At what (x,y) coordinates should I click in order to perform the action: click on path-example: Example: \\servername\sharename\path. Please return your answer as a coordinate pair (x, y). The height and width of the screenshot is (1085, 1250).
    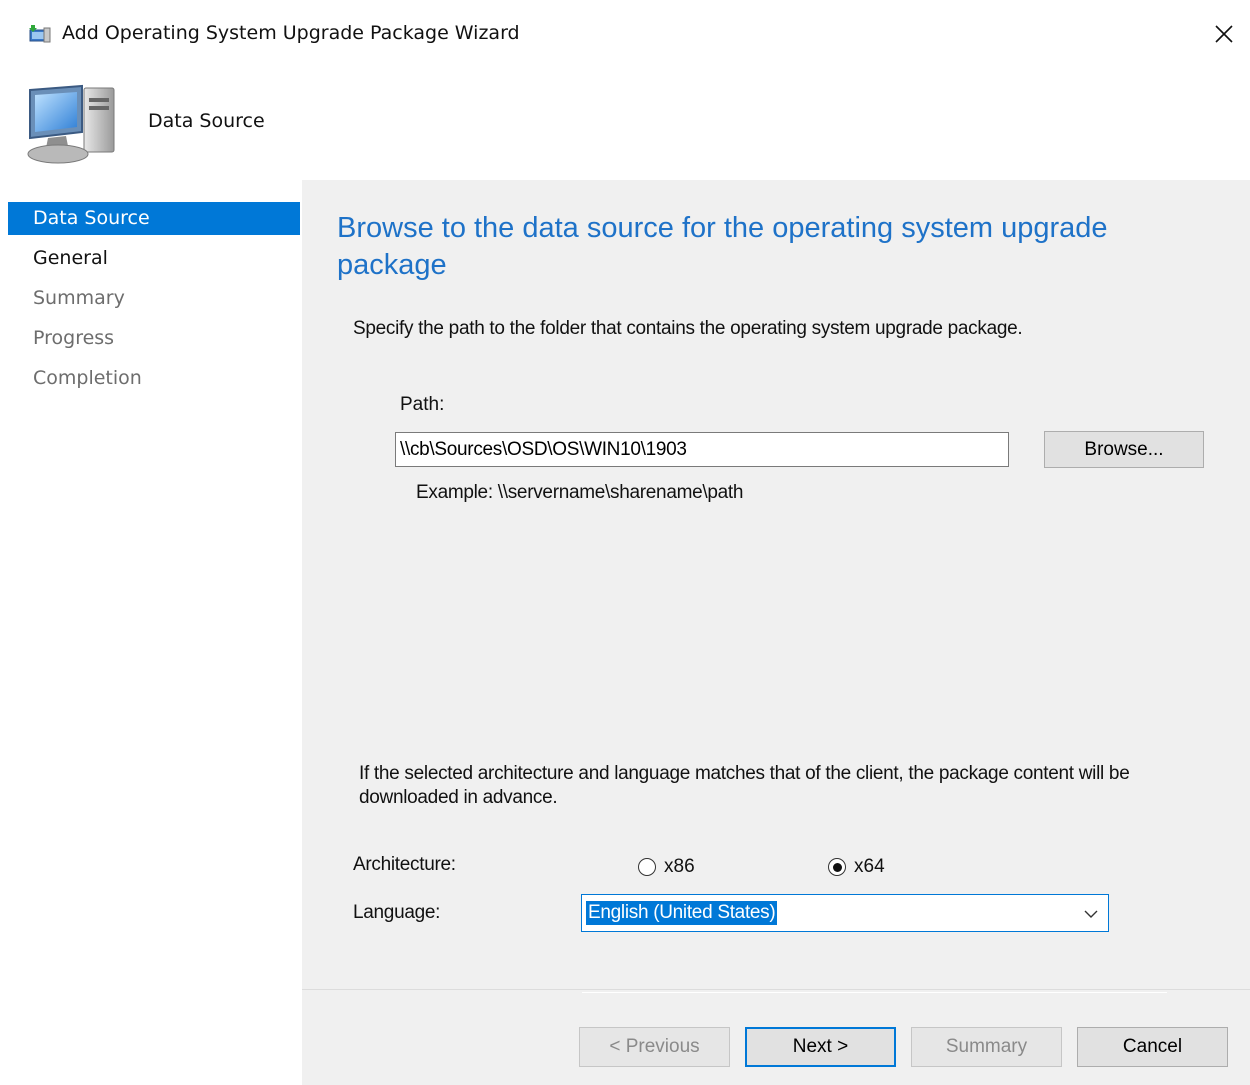
    Looking at the image, I should click on (580, 492).